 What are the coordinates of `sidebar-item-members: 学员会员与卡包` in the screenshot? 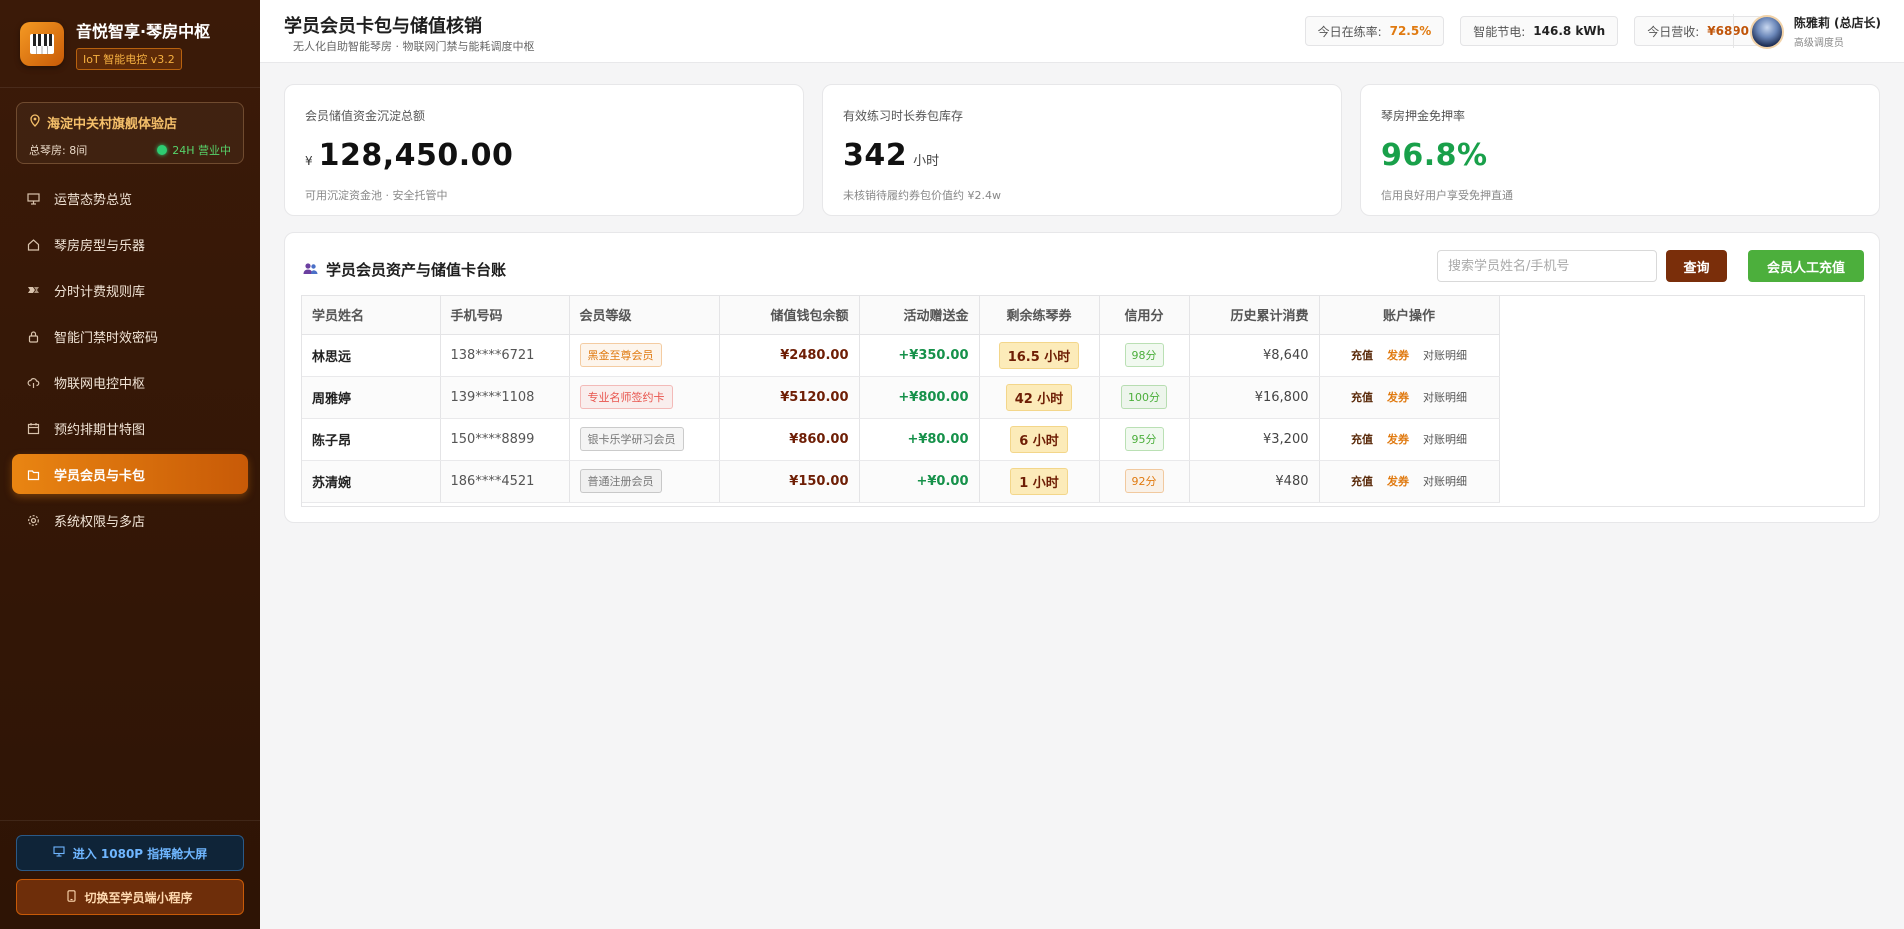 It's located at (130, 474).